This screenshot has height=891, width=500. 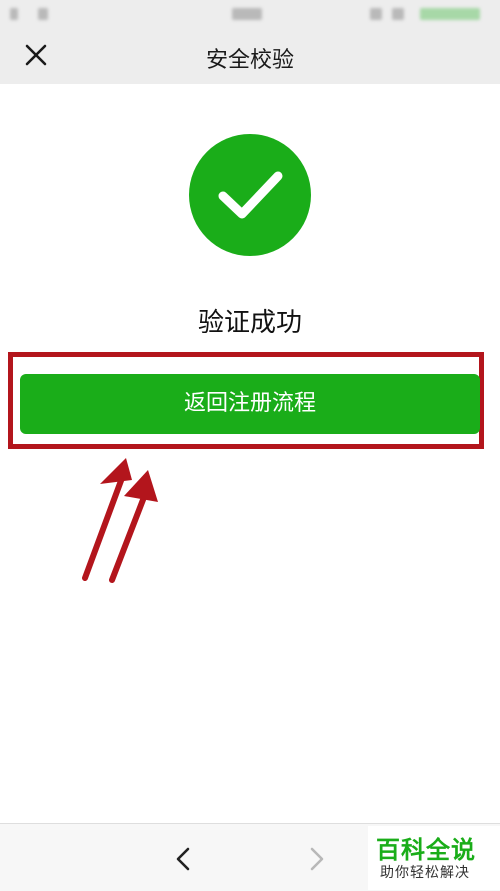 I want to click on alarm-icon, so click(x=376, y=14).